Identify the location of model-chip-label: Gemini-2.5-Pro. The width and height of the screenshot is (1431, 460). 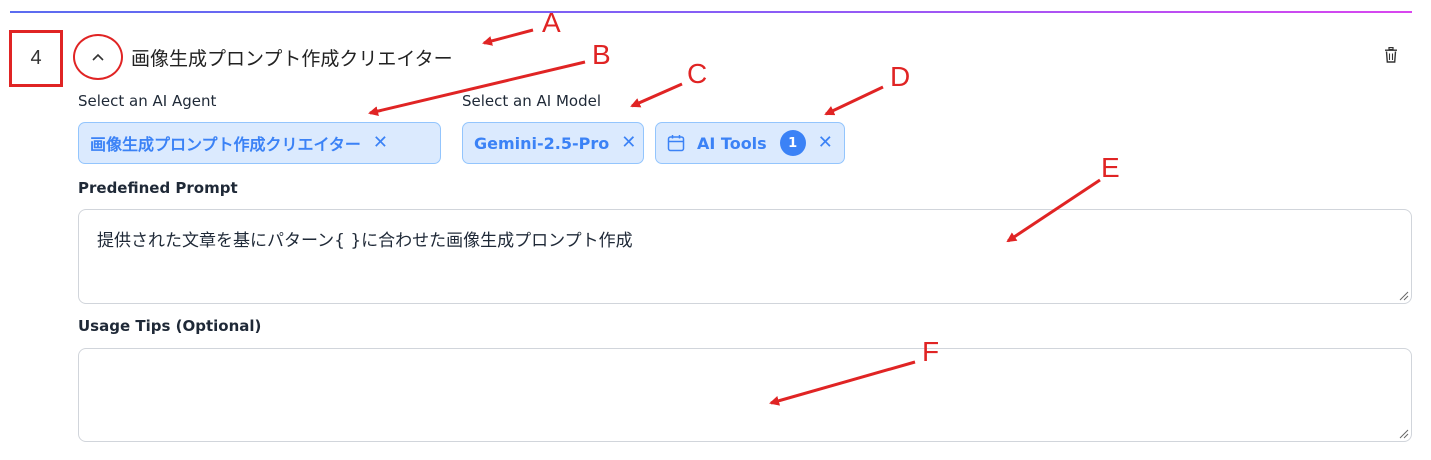
(542, 143).